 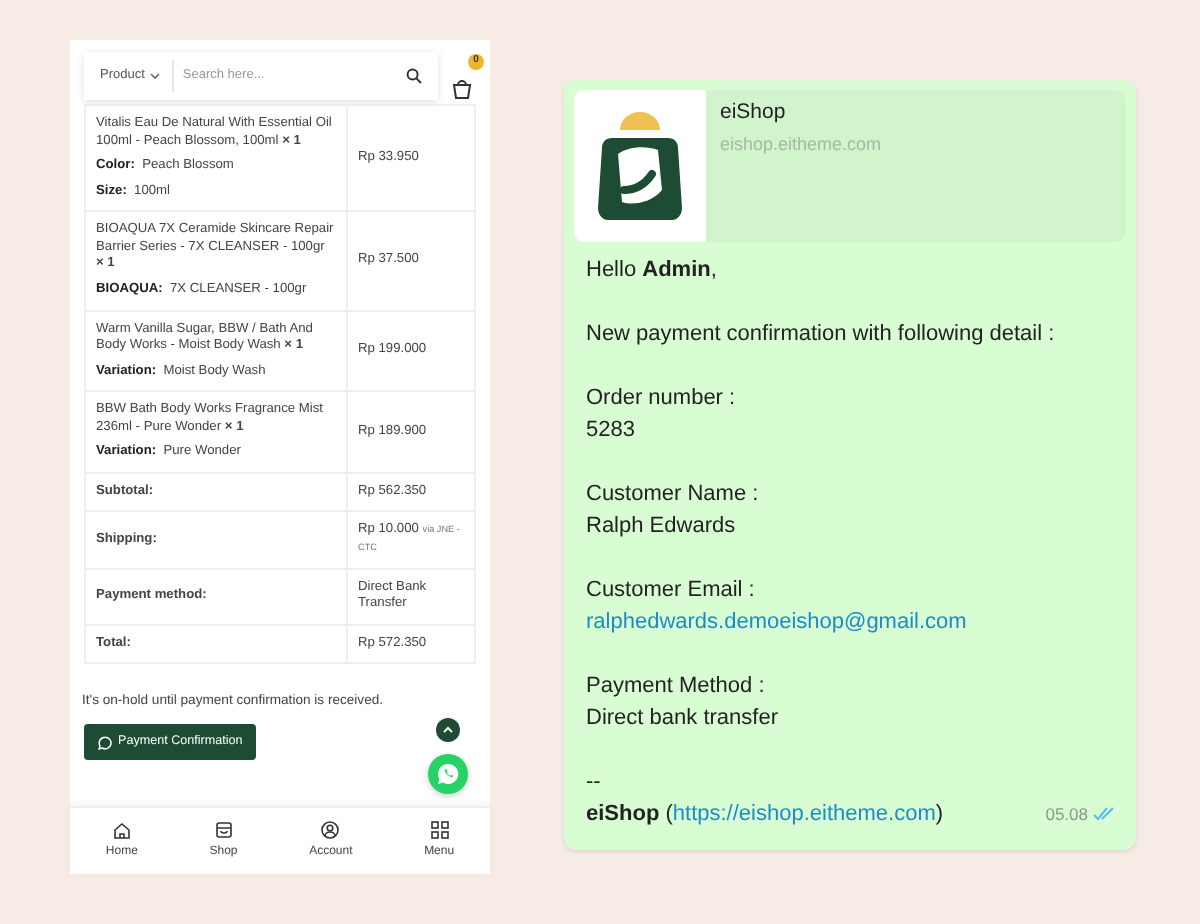 I want to click on bag-icon, so click(x=223, y=830).